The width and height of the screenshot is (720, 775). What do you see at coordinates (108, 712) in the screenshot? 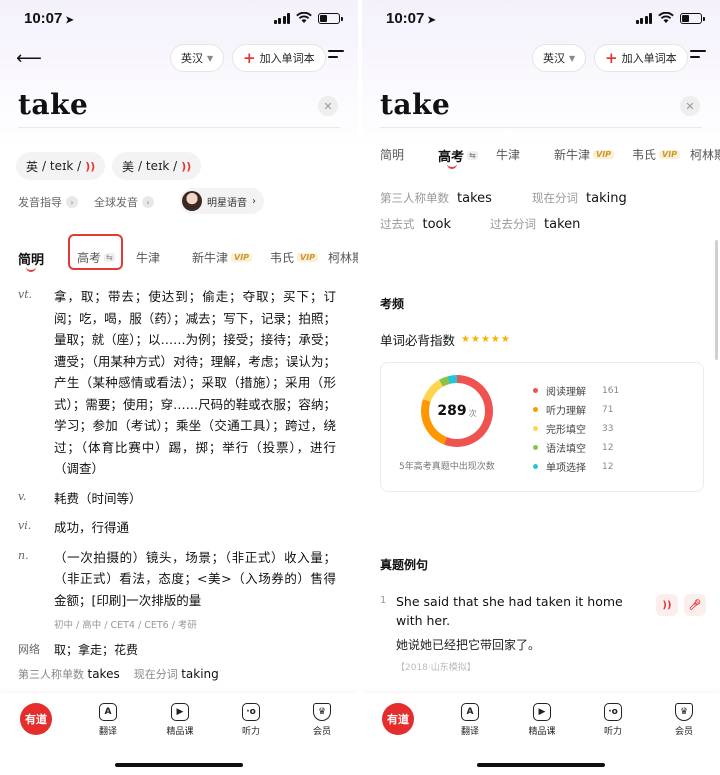
I see `translate-icon: A` at bounding box center [108, 712].